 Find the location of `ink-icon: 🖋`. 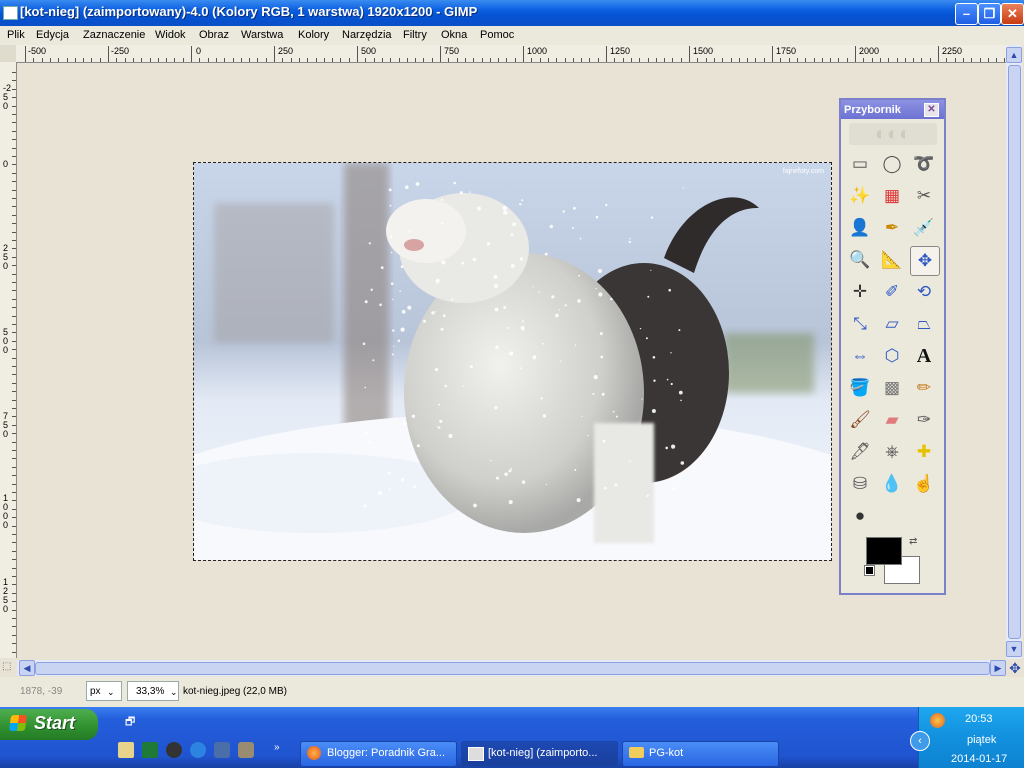

ink-icon: 🖋 is located at coordinates (860, 452).